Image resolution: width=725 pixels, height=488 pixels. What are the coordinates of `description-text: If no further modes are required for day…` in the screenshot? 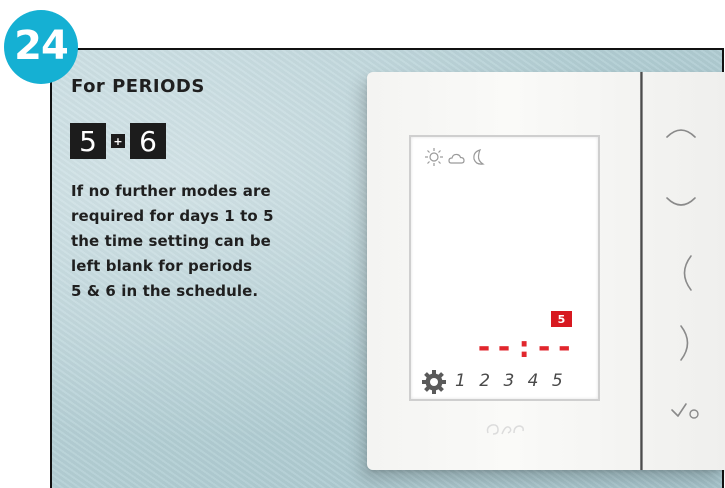 It's located at (172, 241).